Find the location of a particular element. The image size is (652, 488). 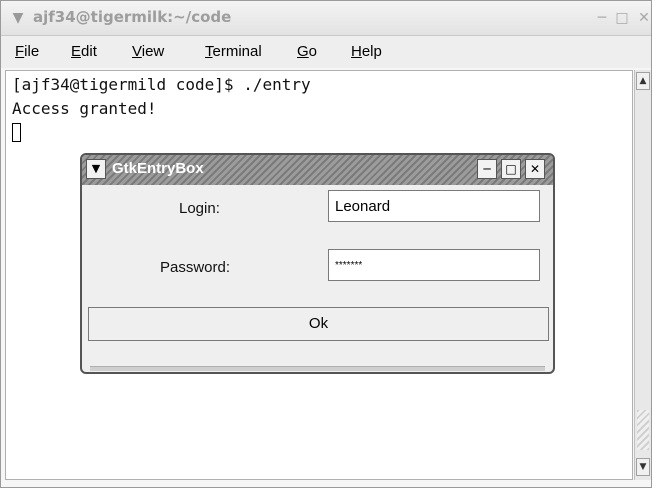

menu-bar: File Edit View Terminal Go Help is located at coordinates (326, 52).